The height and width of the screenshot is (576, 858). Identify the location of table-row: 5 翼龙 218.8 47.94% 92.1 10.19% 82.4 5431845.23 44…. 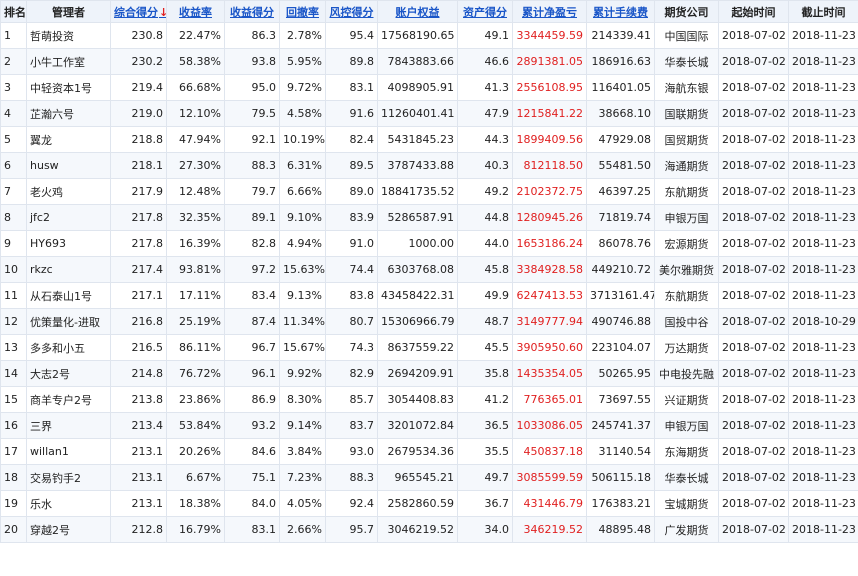
(429, 139).